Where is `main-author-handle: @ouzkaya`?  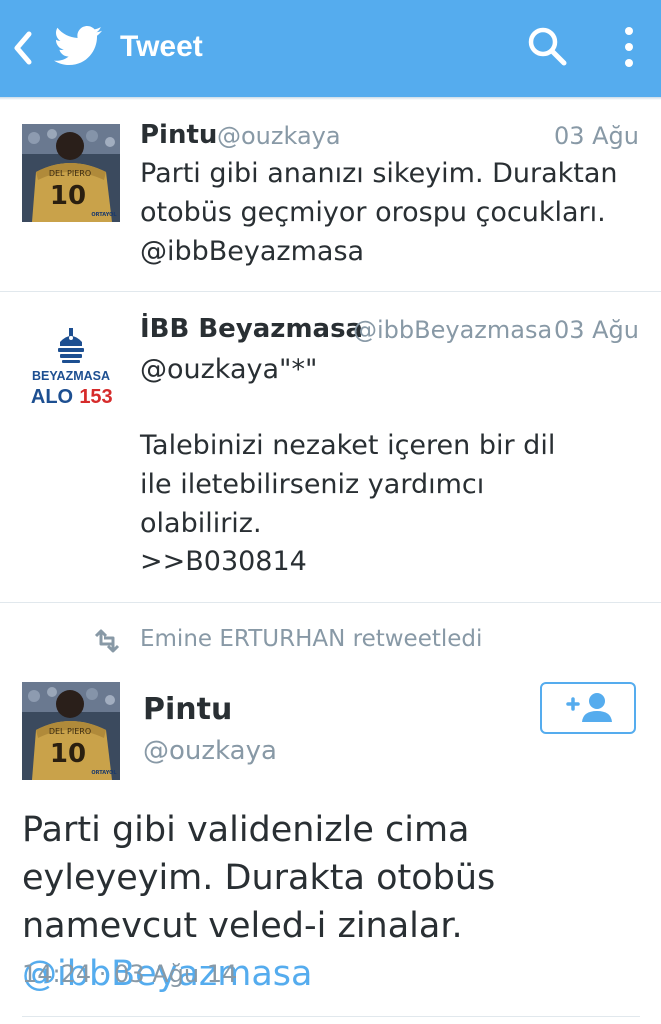 main-author-handle: @ouzkaya is located at coordinates (210, 751).